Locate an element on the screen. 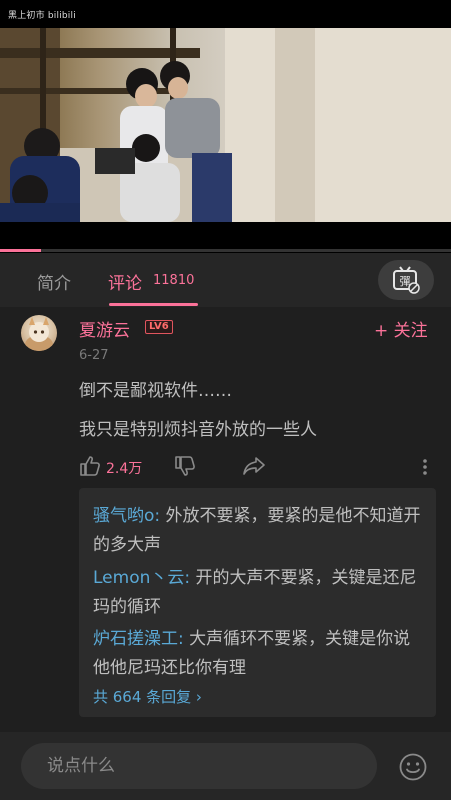  more-options-button is located at coordinates (425, 467).